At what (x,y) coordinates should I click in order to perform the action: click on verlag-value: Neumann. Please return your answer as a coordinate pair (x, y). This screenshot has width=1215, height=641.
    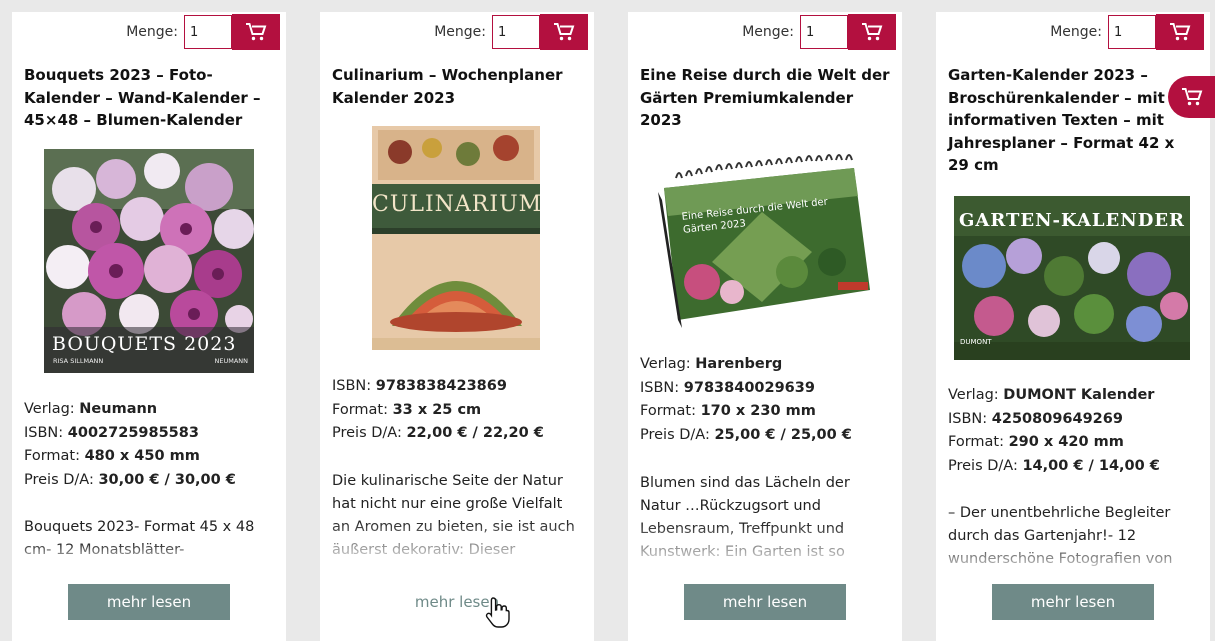
    Looking at the image, I should click on (118, 409).